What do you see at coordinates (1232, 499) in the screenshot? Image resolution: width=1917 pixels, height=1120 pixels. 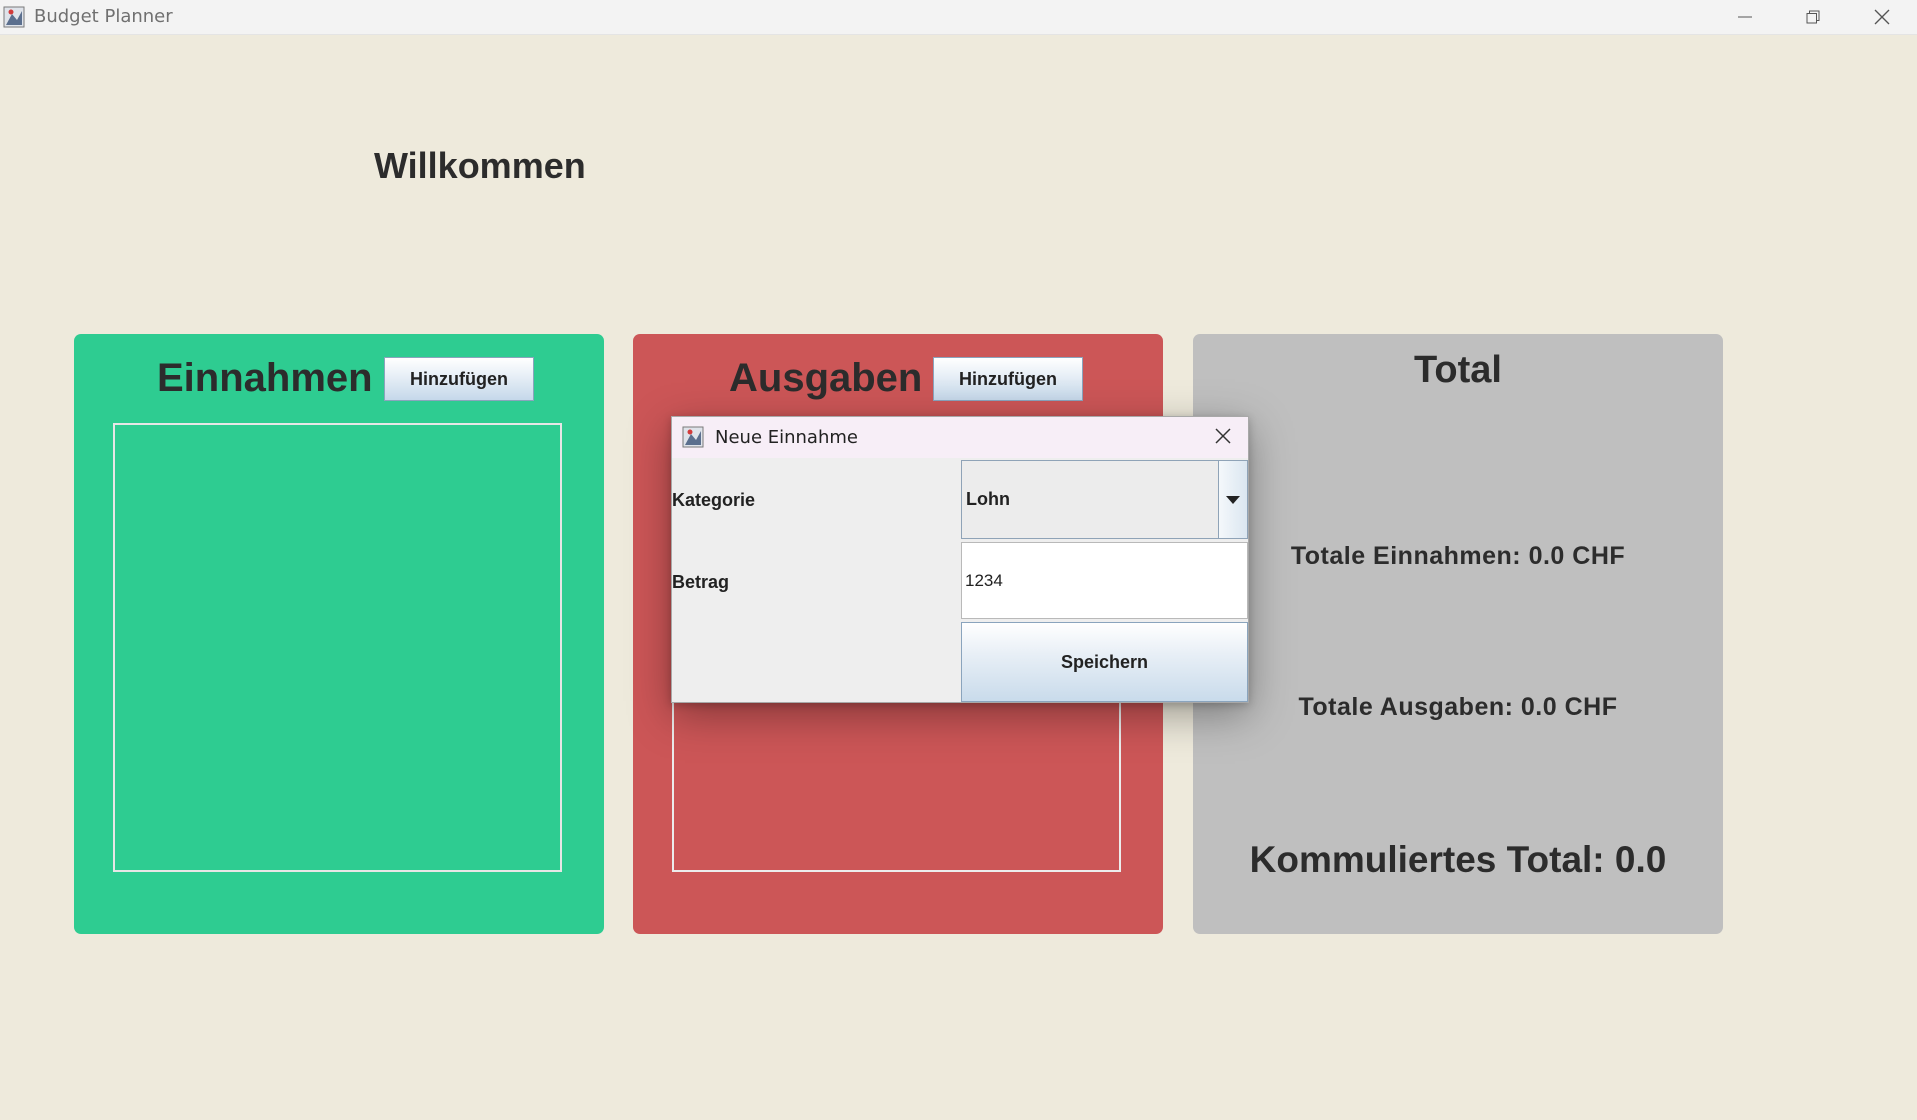 I see `dropdown-arrow-icon` at bounding box center [1232, 499].